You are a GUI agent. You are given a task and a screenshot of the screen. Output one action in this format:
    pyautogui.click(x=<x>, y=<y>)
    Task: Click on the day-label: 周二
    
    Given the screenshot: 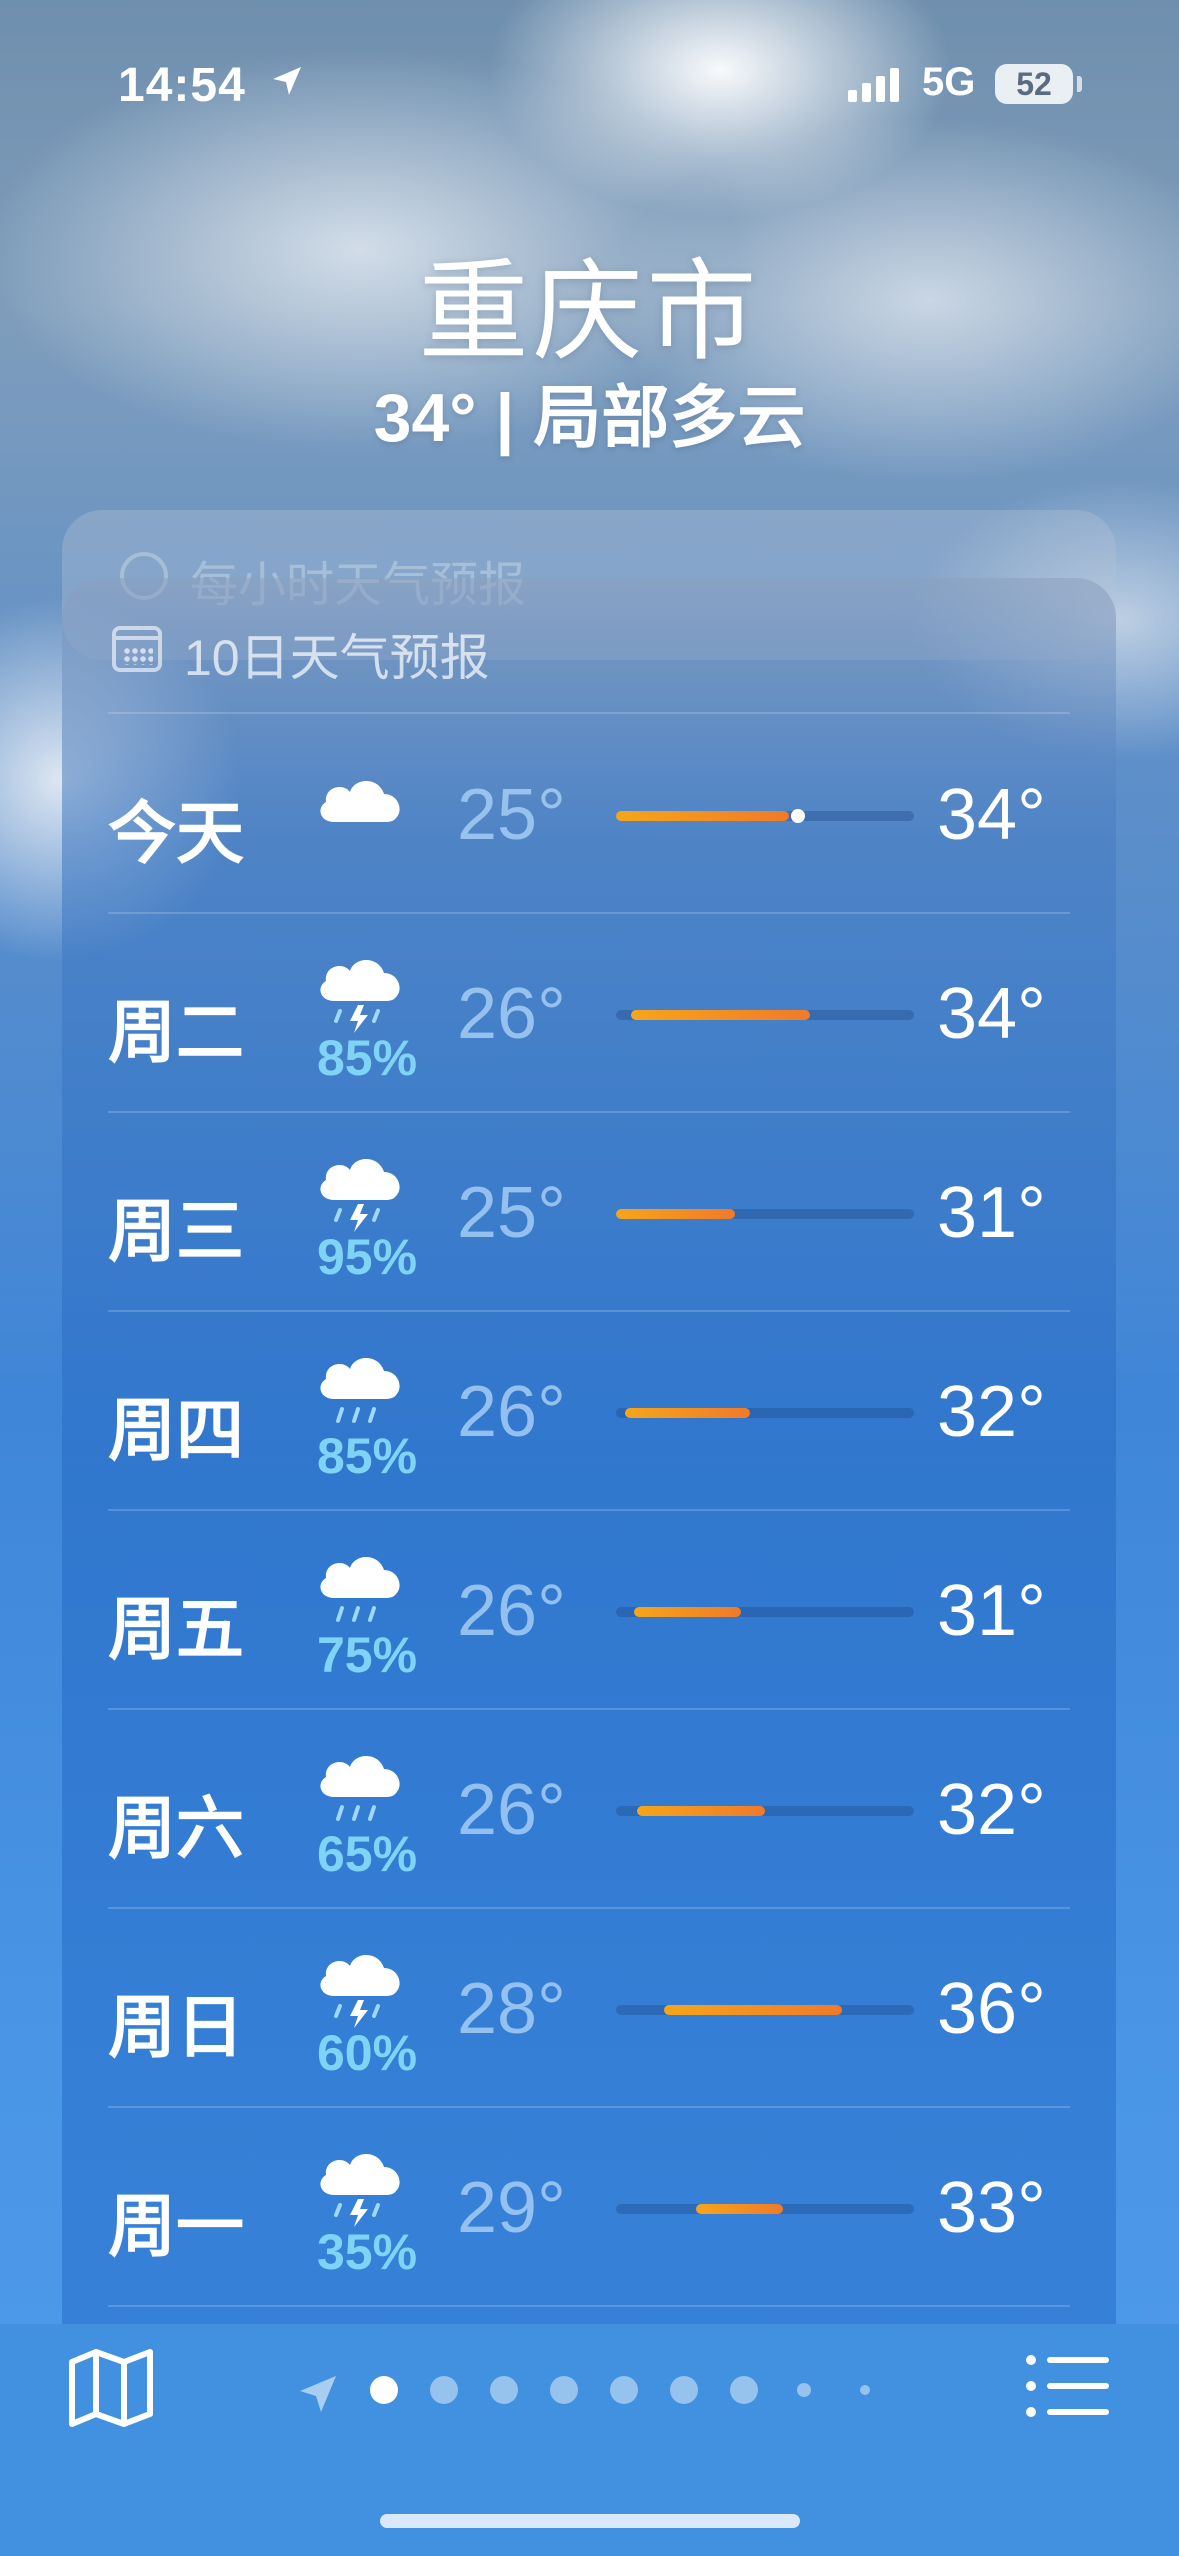 What is the action you would take?
    pyautogui.click(x=176, y=1033)
    